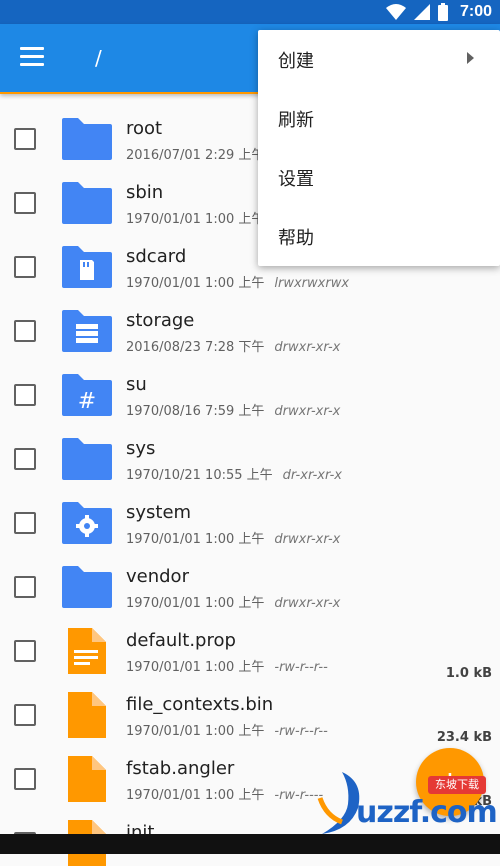  What do you see at coordinates (87, 651) in the screenshot?
I see `text-file-icon` at bounding box center [87, 651].